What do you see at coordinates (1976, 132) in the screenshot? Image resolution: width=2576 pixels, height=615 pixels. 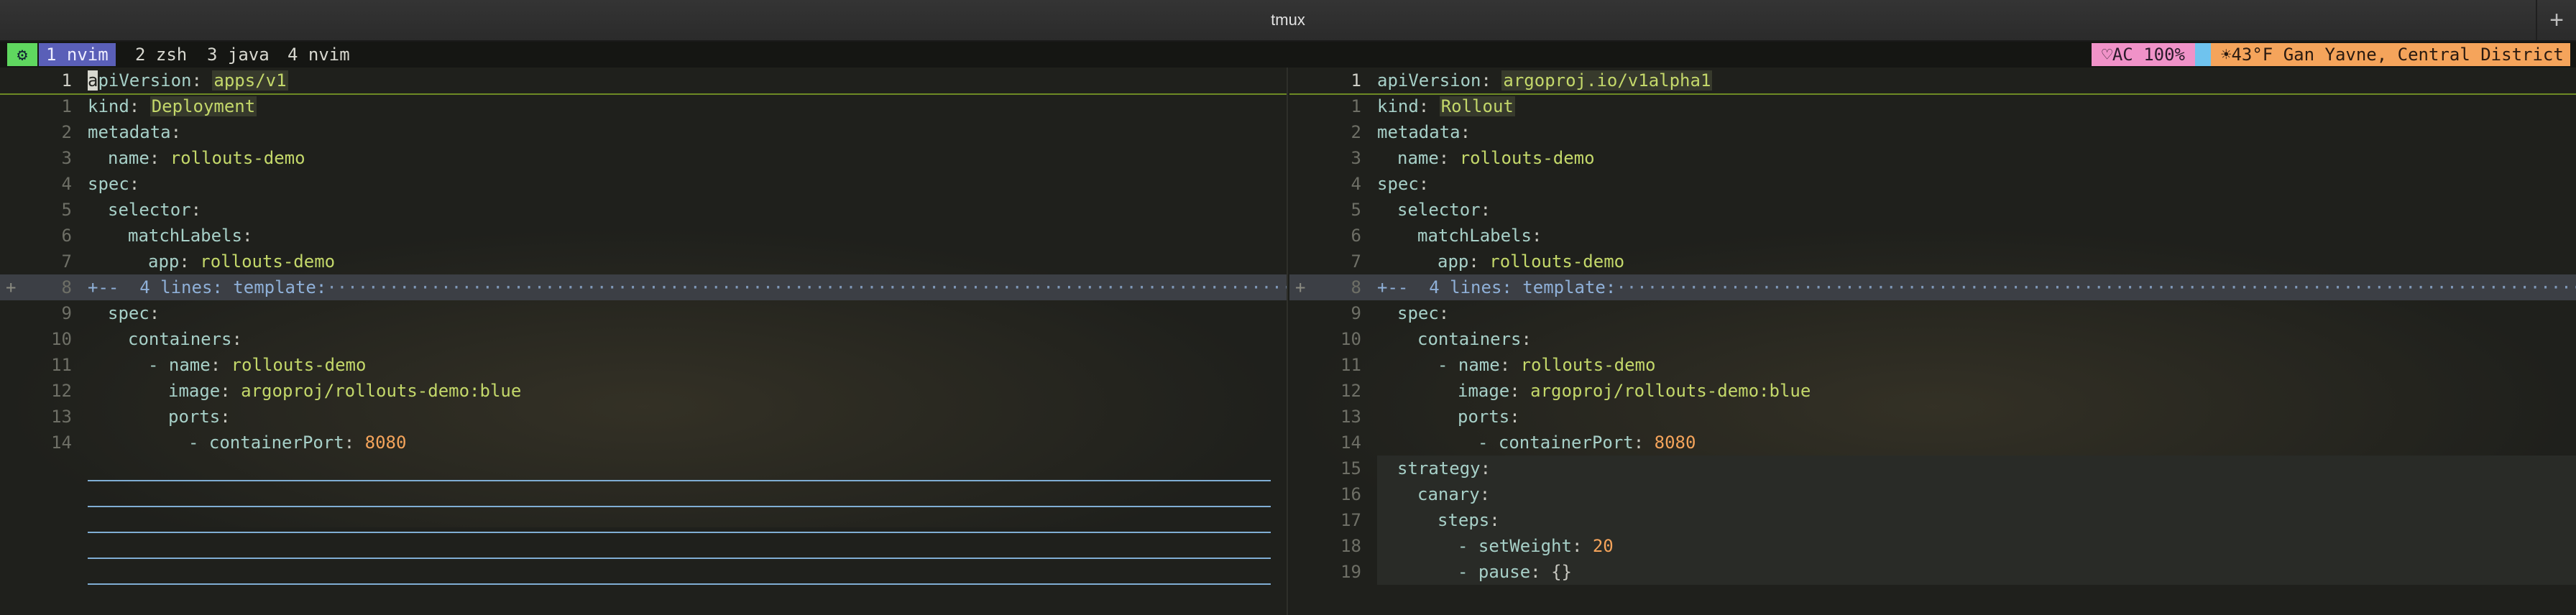 I see `code-text: metadata:` at bounding box center [1976, 132].